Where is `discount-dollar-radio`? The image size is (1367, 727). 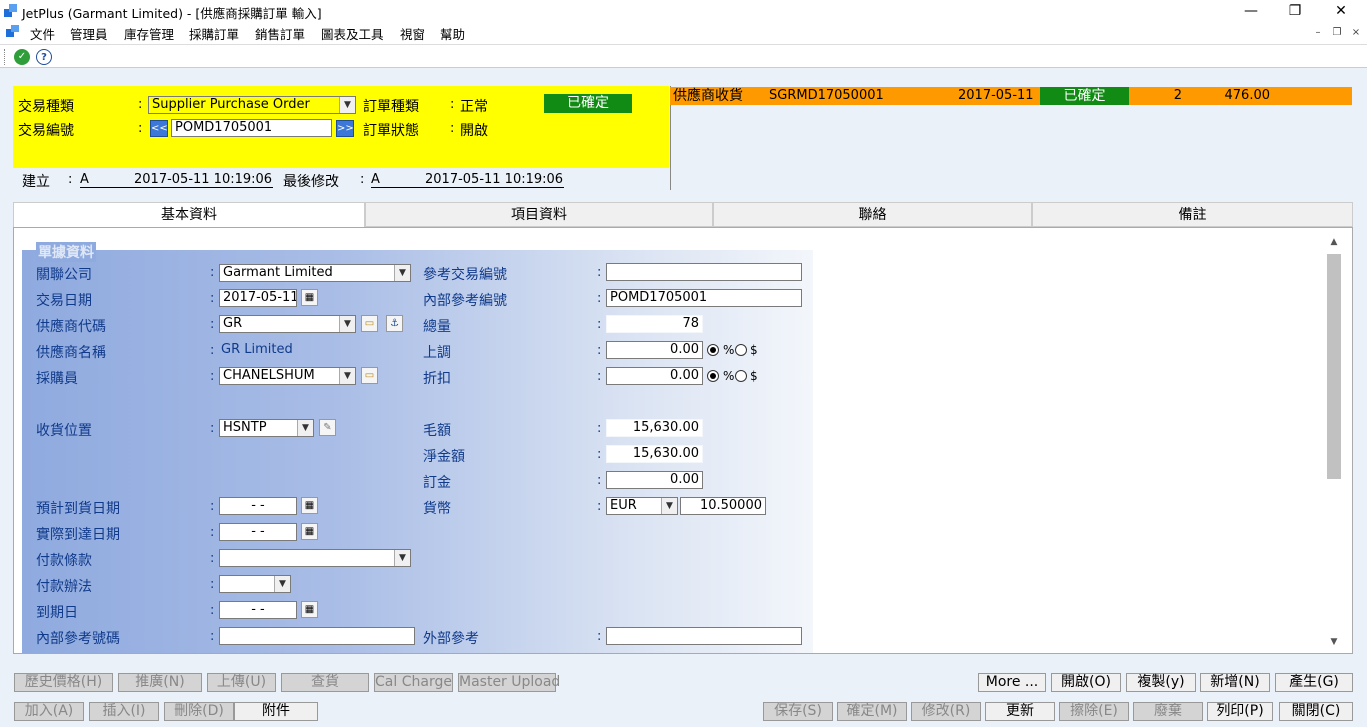 discount-dollar-radio is located at coordinates (741, 376).